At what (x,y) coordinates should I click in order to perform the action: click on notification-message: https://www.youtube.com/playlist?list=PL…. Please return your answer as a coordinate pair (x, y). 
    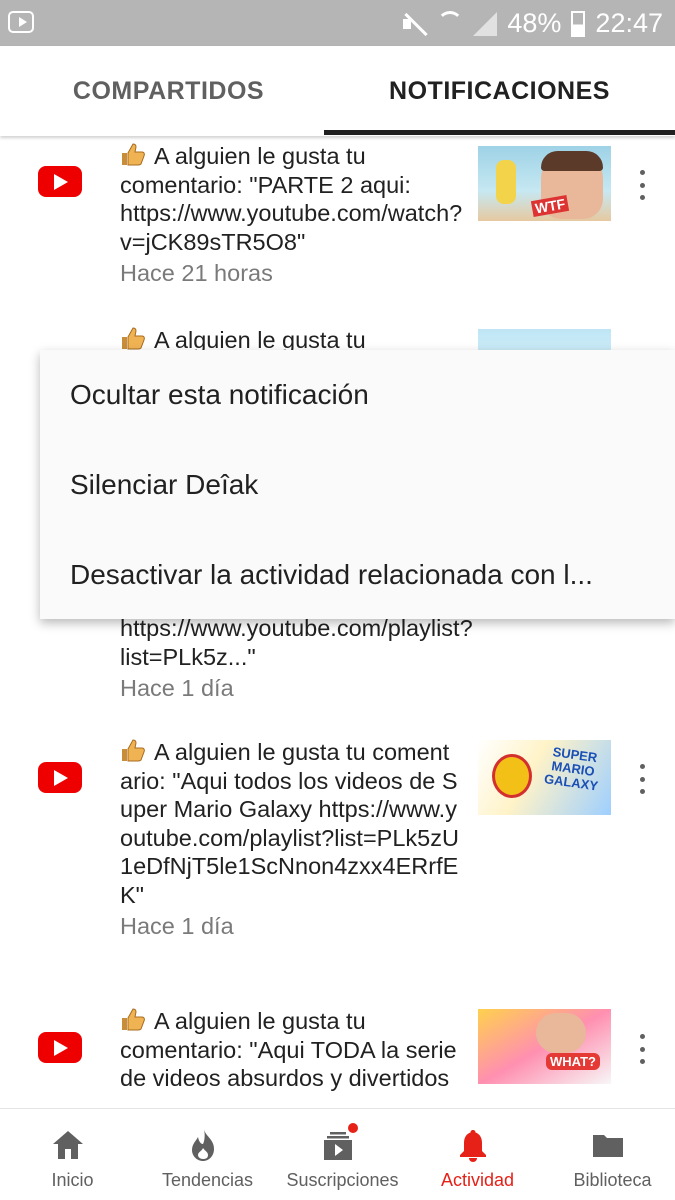
    Looking at the image, I should click on (296, 642).